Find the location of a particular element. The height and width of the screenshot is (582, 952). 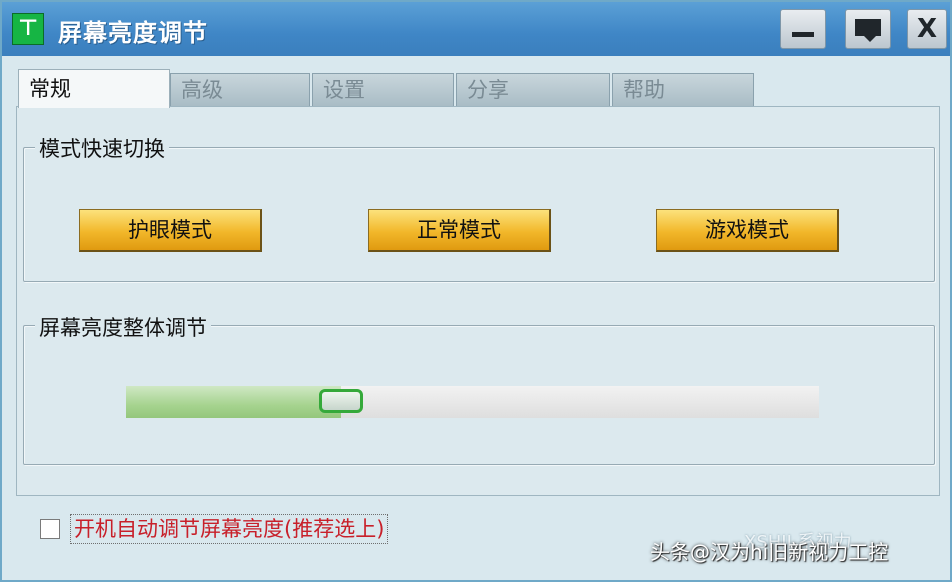

tab-label: 常规 is located at coordinates (50, 89).